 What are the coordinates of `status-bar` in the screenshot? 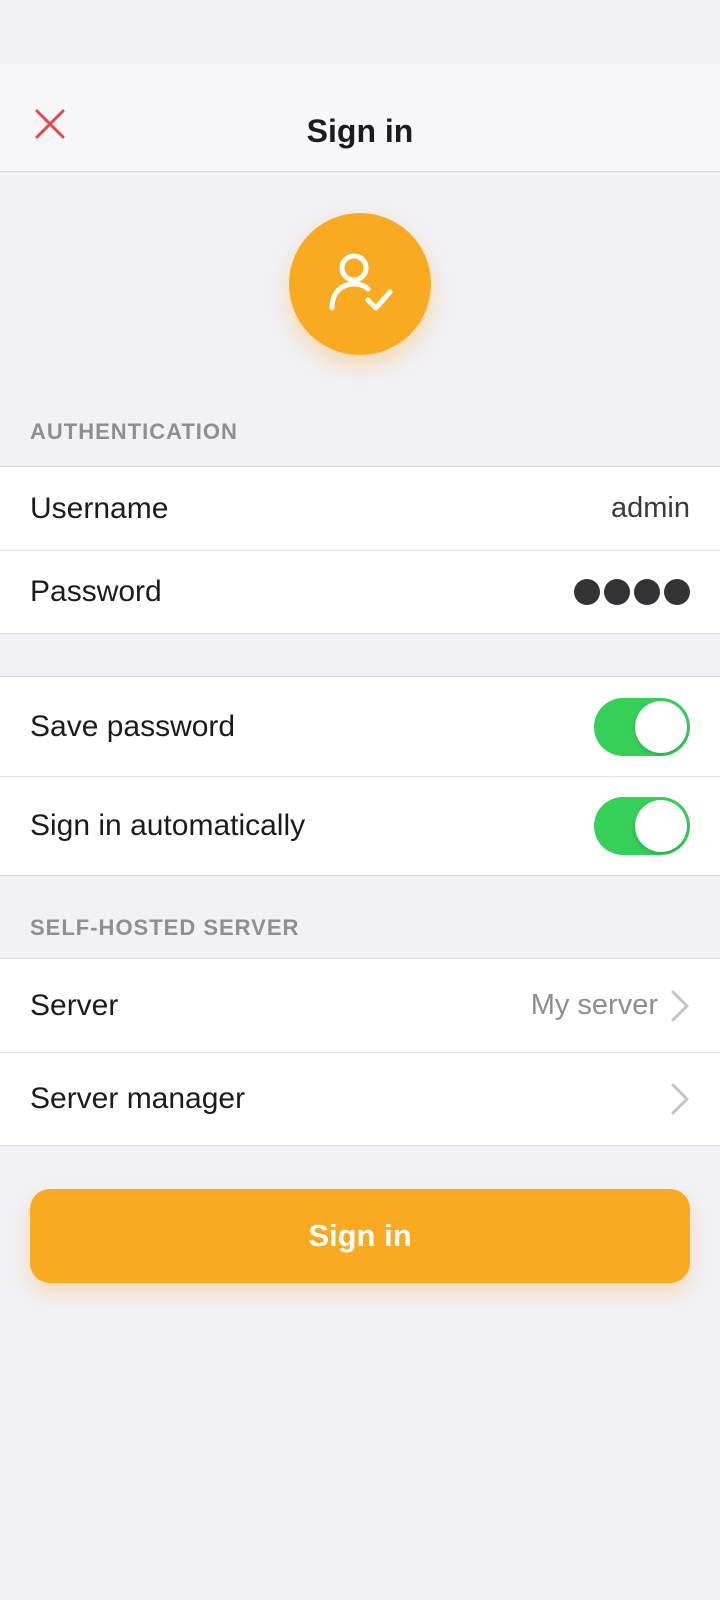 It's located at (360, 32).